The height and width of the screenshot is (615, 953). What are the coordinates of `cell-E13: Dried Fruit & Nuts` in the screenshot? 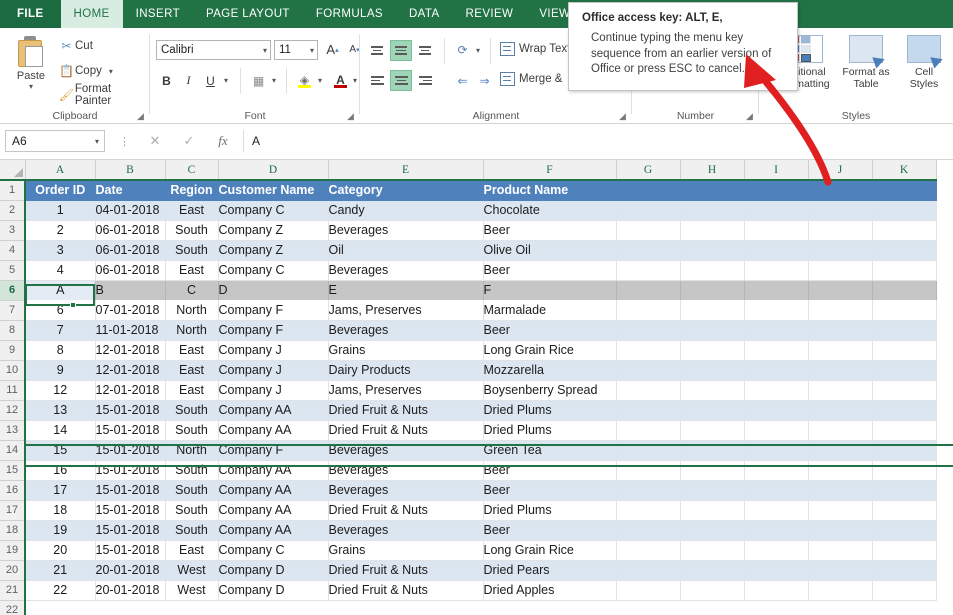 It's located at (406, 430).